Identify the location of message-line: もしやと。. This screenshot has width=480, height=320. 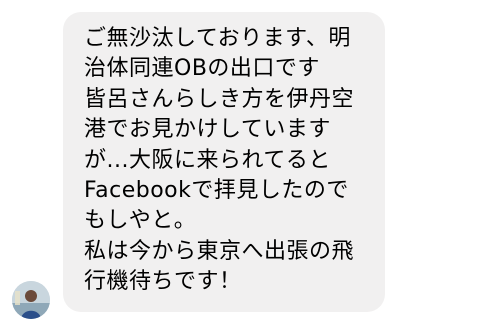
(140, 221).